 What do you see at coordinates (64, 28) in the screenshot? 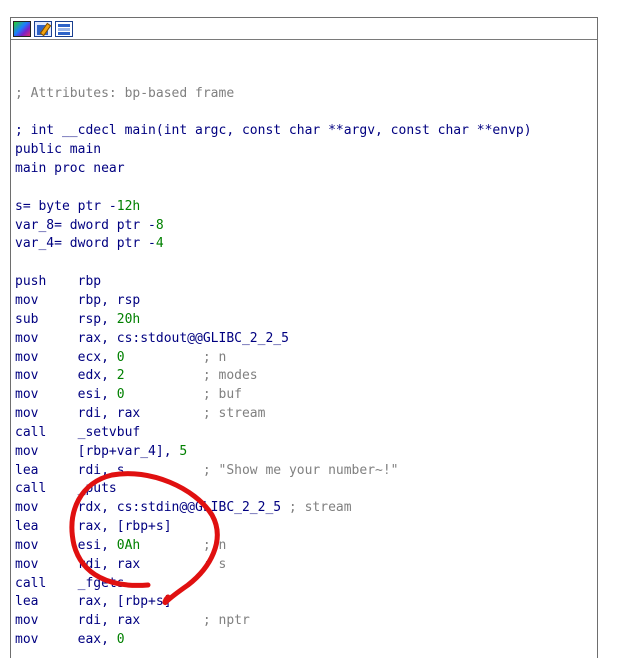
I see `graph-view-icon` at bounding box center [64, 28].